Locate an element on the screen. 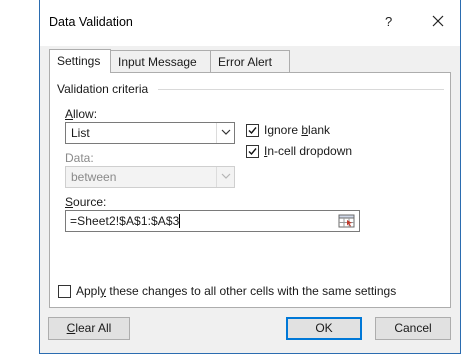  incell-dropdown-checkbox is located at coordinates (252, 151).